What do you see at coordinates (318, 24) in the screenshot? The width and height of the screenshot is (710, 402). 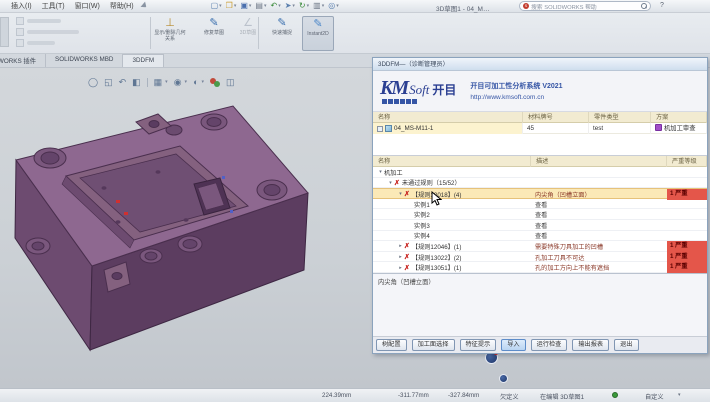 I see `instant2d-icon: ✎` at bounding box center [318, 24].